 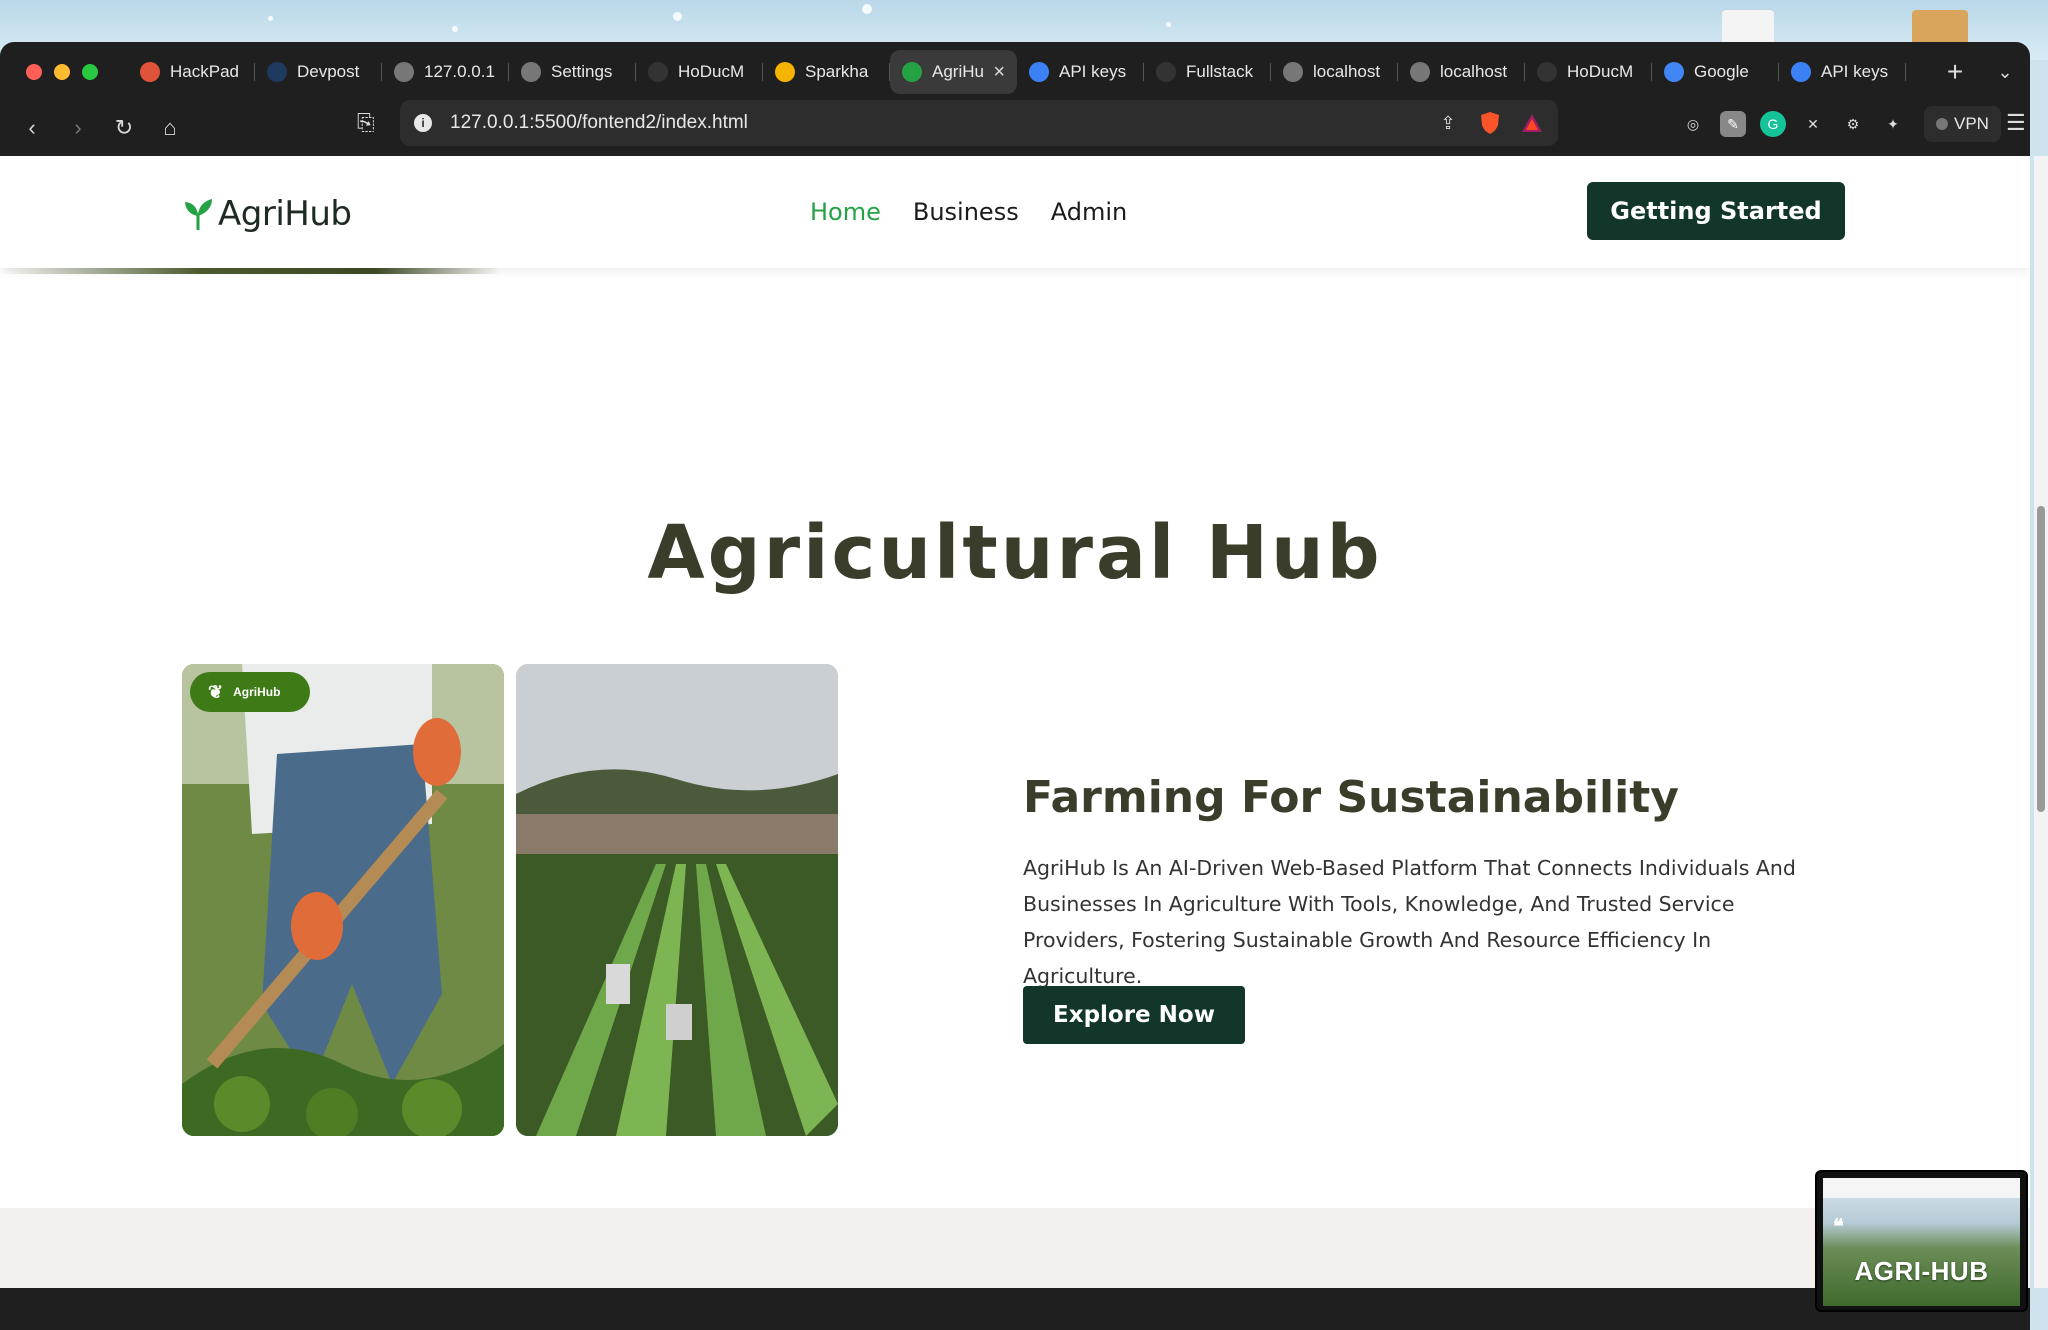 I want to click on browser-tab: Settings, so click(x=572, y=72).